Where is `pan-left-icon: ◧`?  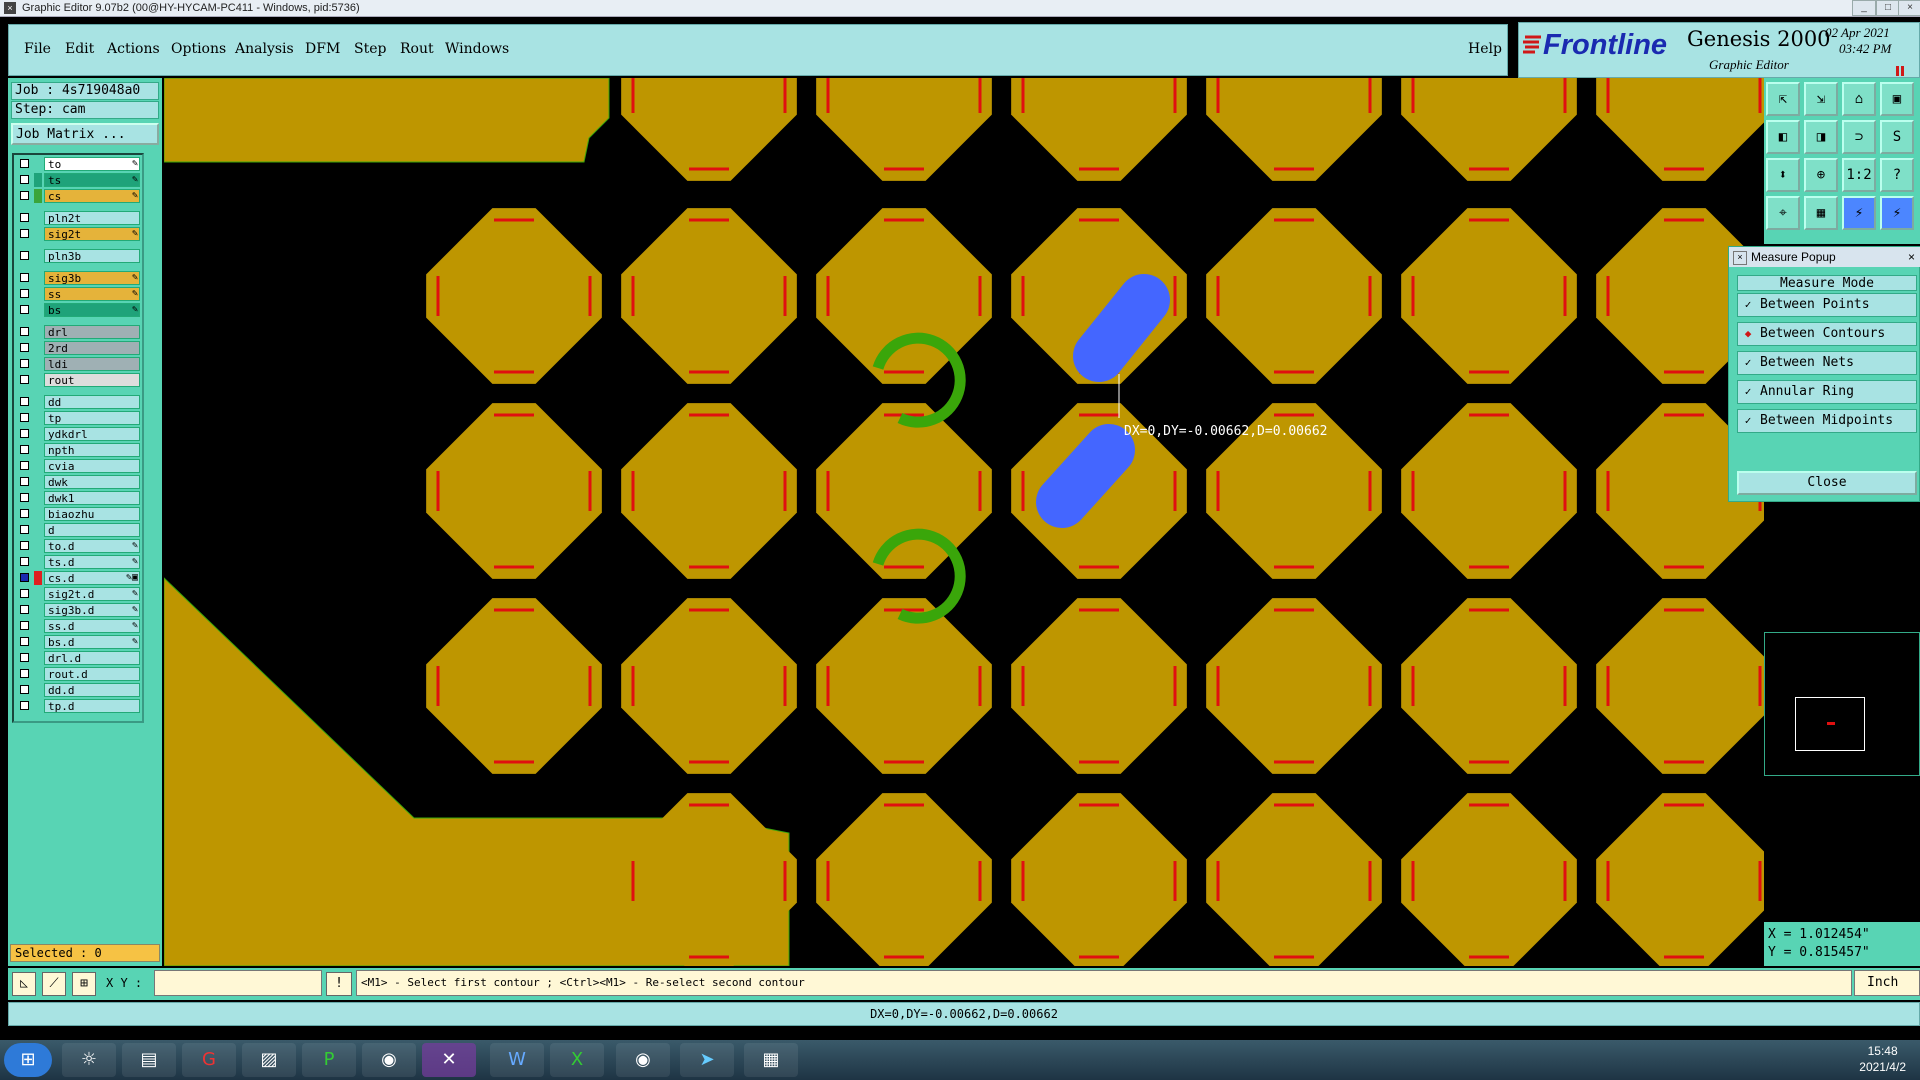 pan-left-icon: ◧ is located at coordinates (1783, 137).